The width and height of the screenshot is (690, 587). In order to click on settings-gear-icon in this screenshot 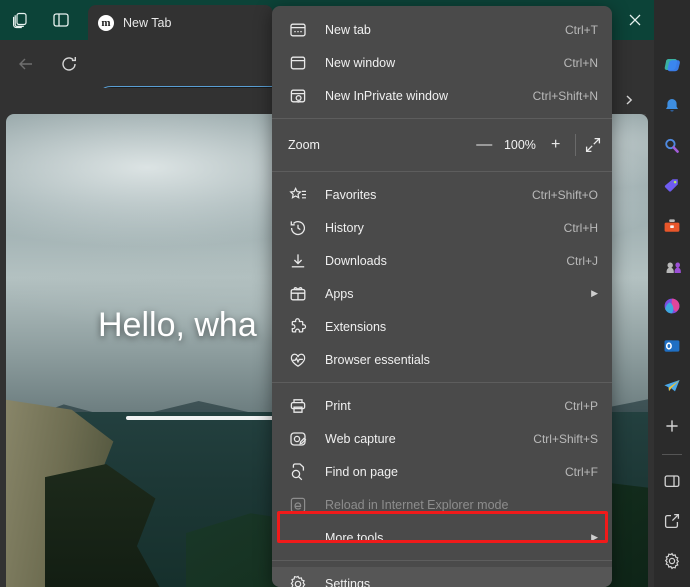, I will do `click(298, 580)`.